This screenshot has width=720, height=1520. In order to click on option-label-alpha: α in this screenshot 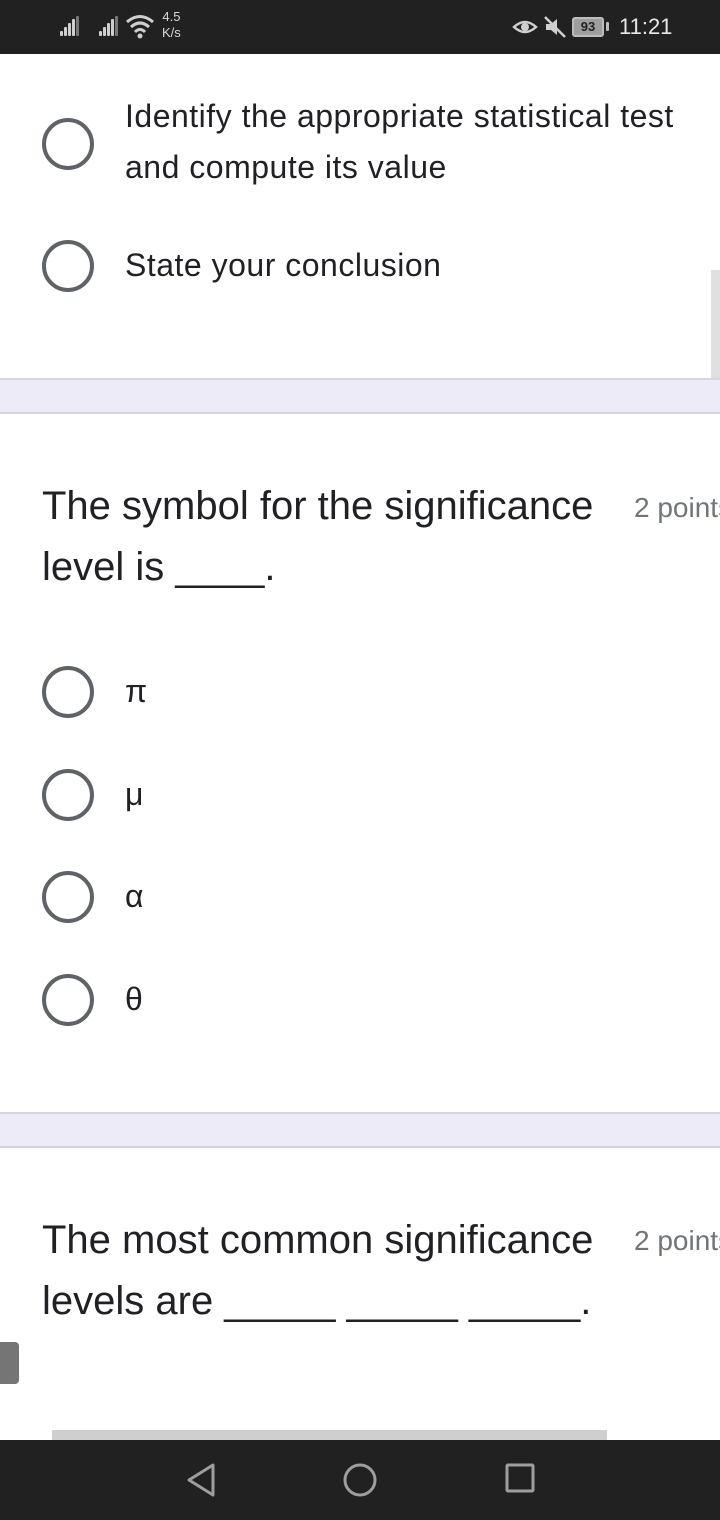, I will do `click(134, 896)`.